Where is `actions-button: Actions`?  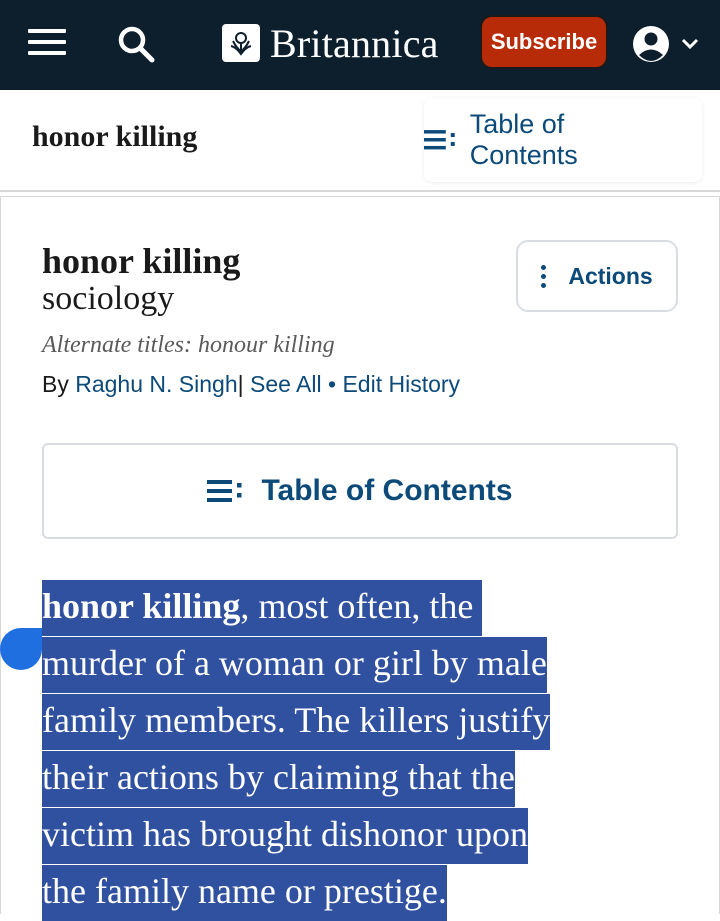 actions-button: Actions is located at coordinates (597, 276).